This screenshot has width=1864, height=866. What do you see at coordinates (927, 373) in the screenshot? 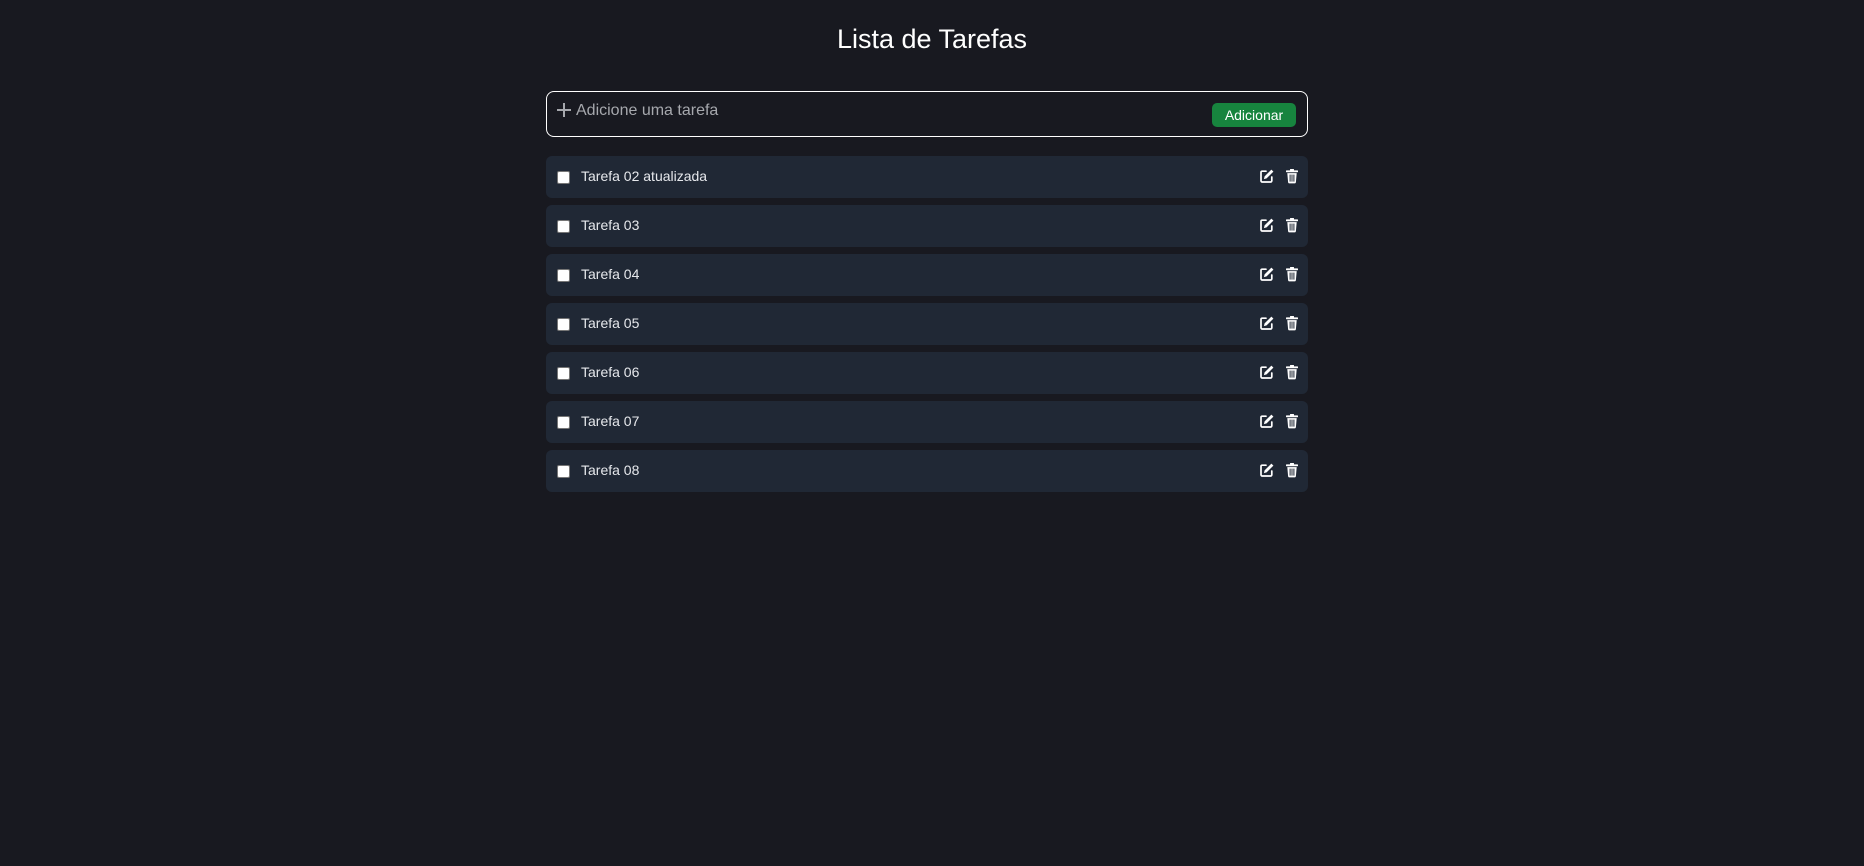
I see `task-row: Tarefa 06` at bounding box center [927, 373].